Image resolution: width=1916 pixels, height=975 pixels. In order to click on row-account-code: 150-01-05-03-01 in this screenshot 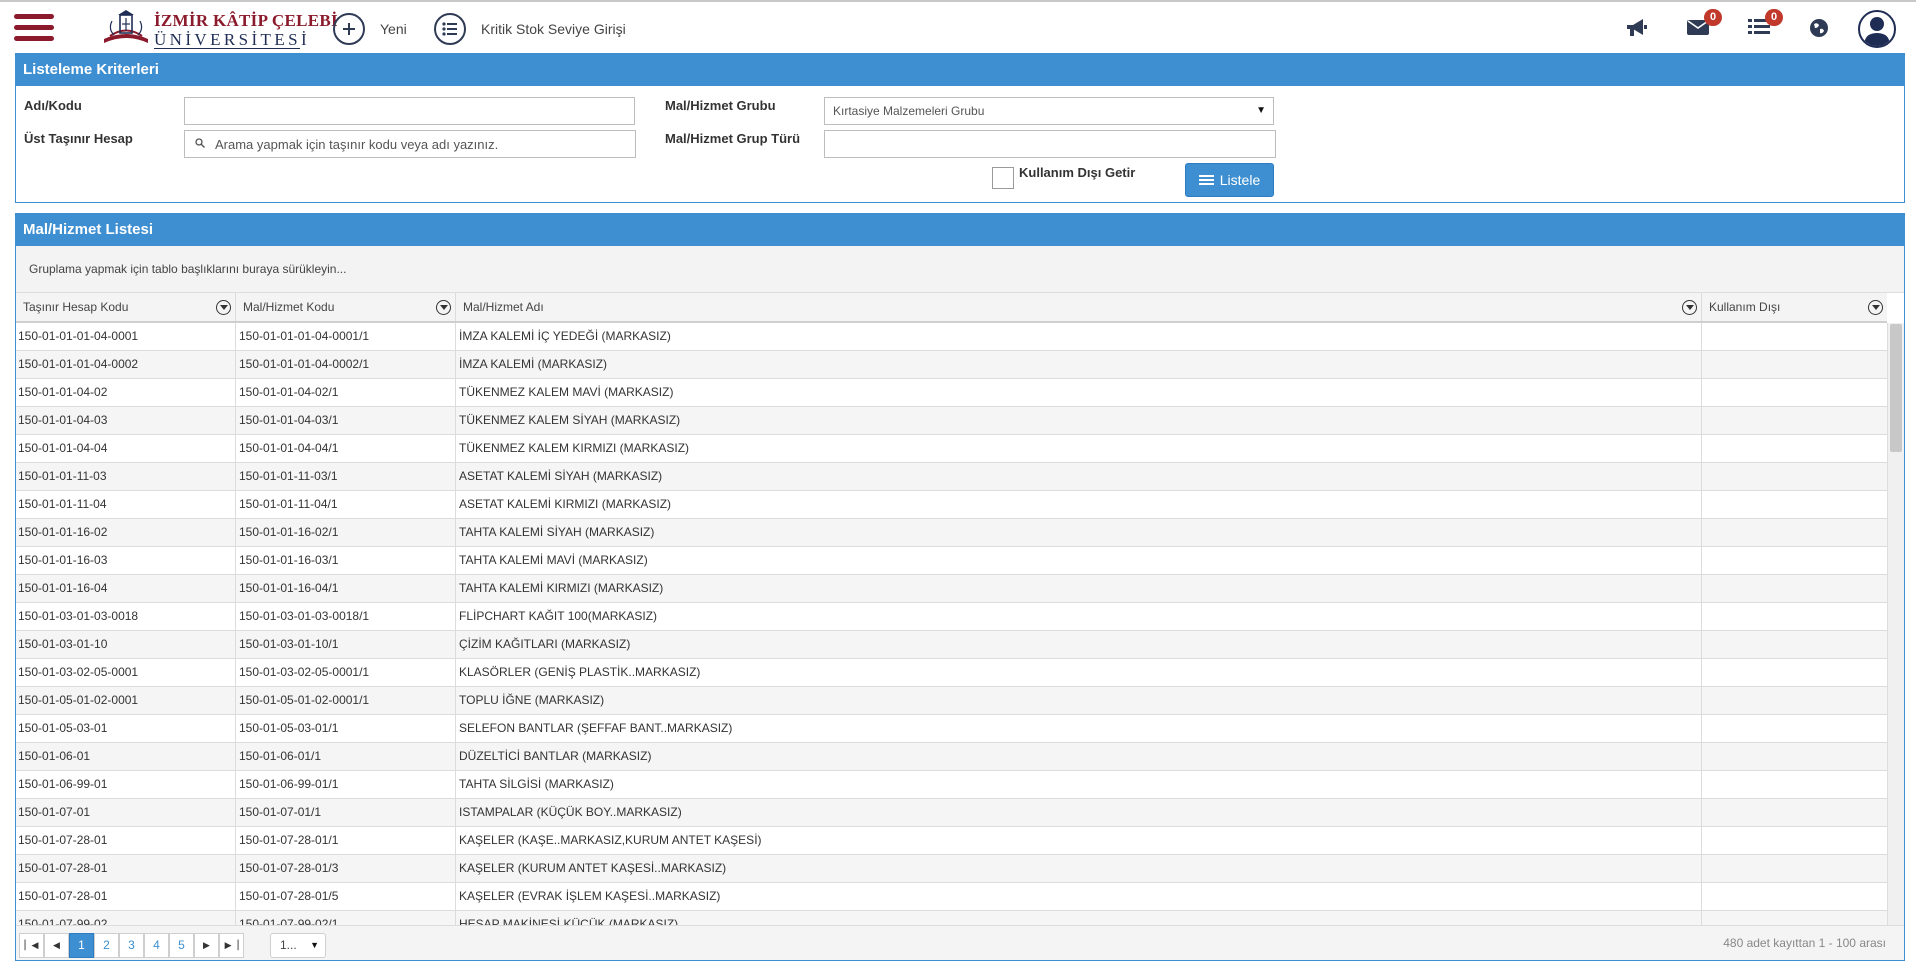, I will do `click(126, 728)`.